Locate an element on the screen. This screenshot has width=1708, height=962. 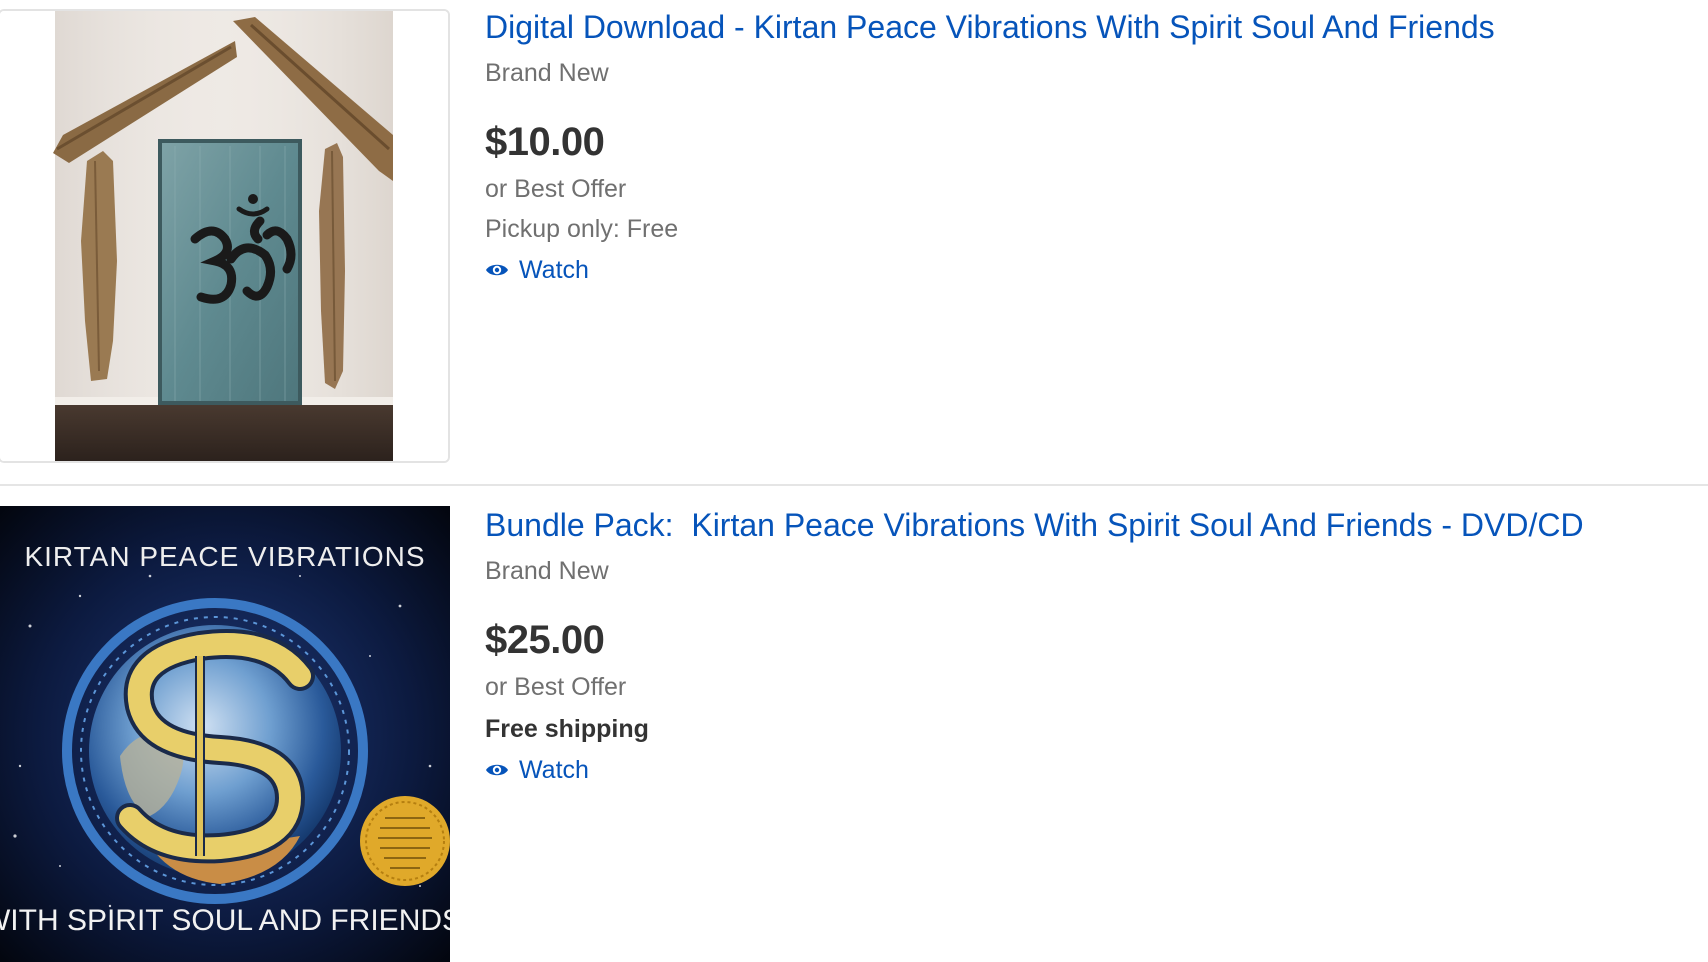
cover-top-text: KIRTAN PEACE VIBRATIONS is located at coordinates (224, 556).